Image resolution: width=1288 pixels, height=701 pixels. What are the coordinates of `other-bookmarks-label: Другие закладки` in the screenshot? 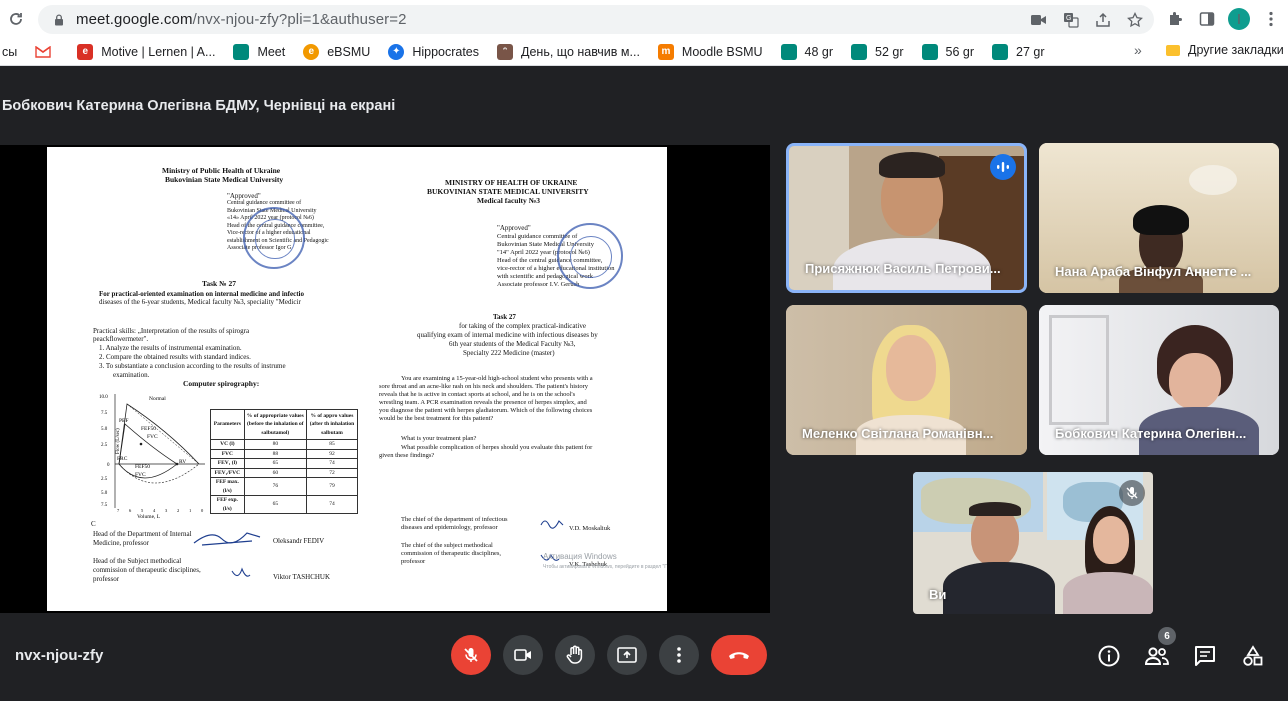 It's located at (1236, 50).